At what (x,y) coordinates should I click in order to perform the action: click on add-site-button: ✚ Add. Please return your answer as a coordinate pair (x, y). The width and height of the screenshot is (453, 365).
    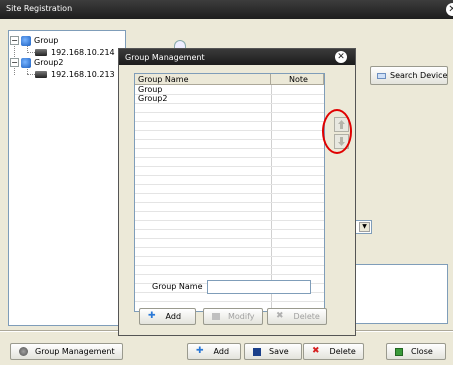
    Looking at the image, I should click on (214, 351).